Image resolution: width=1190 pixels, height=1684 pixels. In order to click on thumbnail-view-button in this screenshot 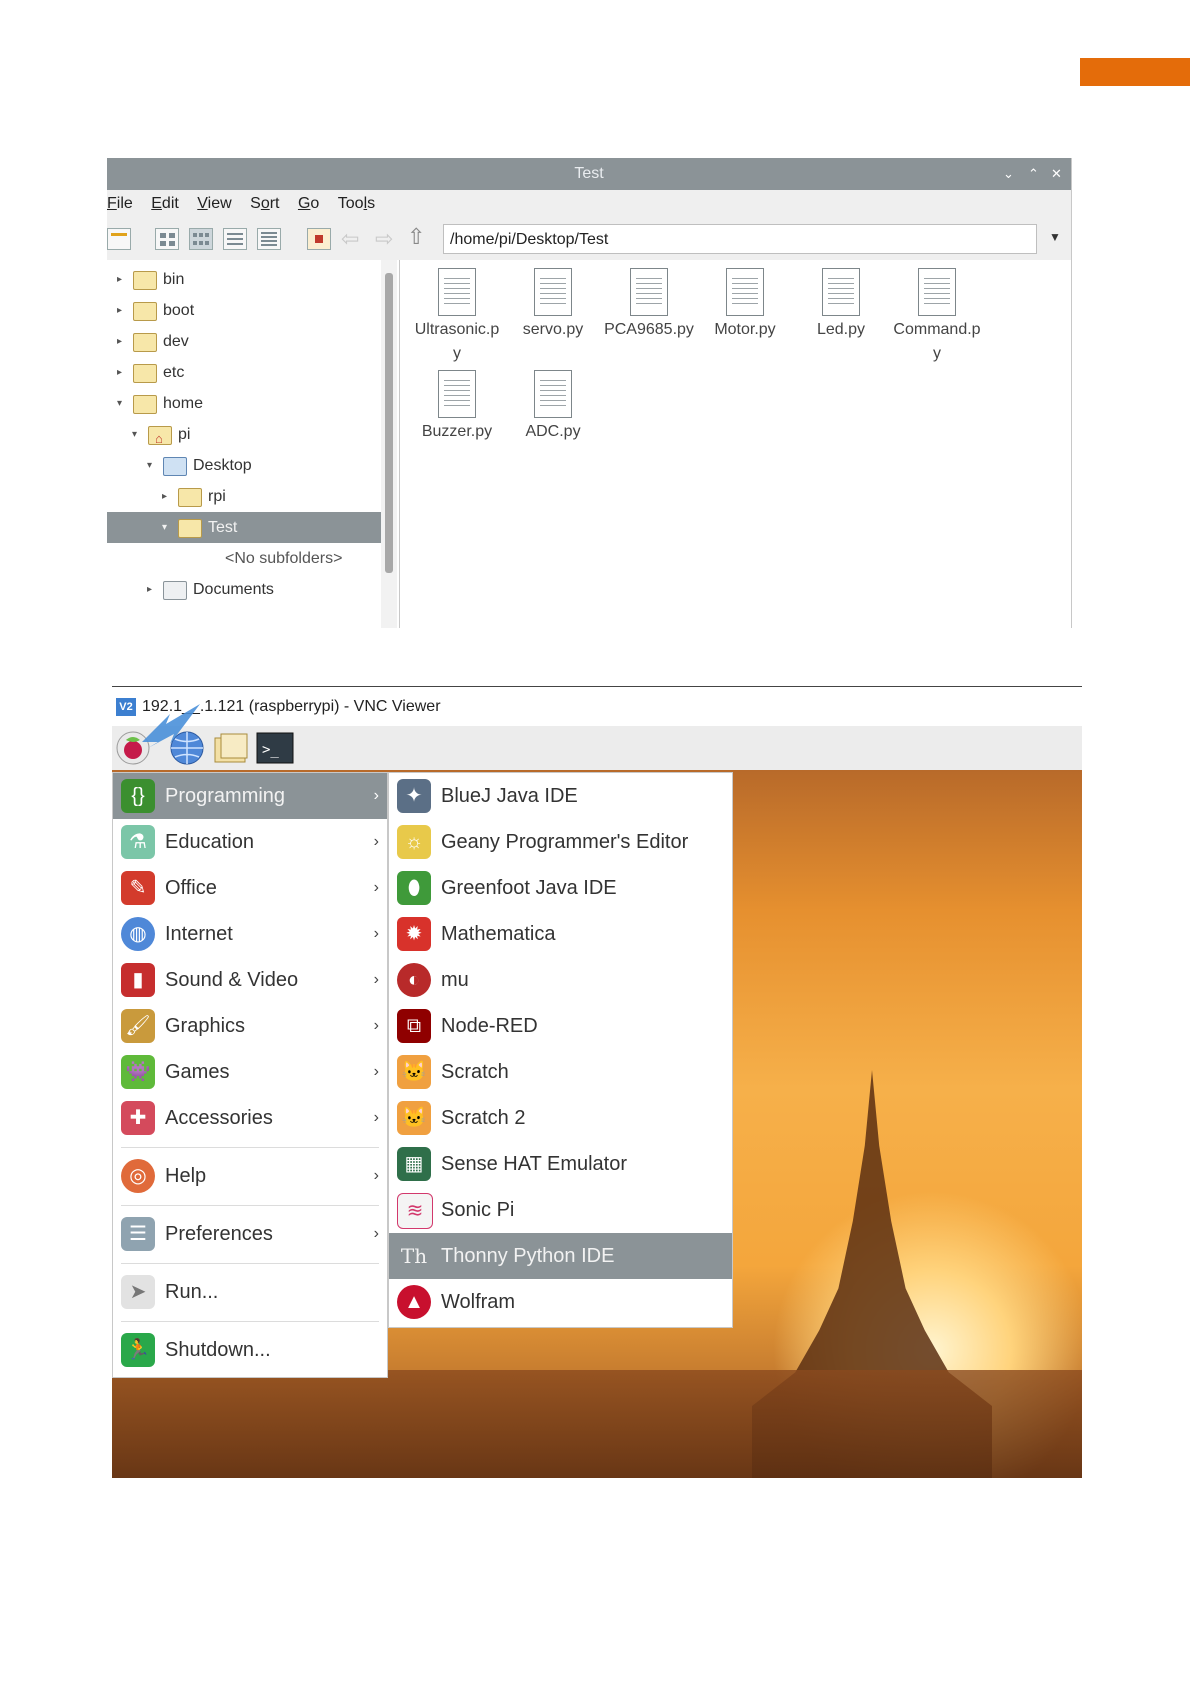, I will do `click(201, 239)`.